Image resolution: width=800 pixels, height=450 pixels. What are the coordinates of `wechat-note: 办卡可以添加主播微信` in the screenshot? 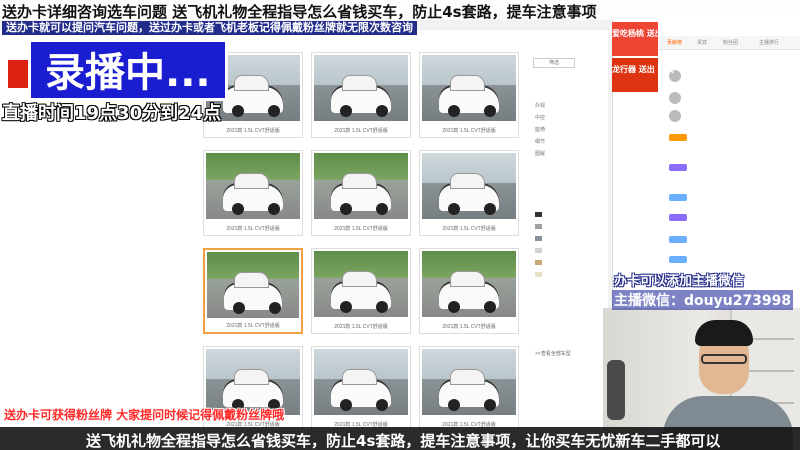 It's located at (679, 281).